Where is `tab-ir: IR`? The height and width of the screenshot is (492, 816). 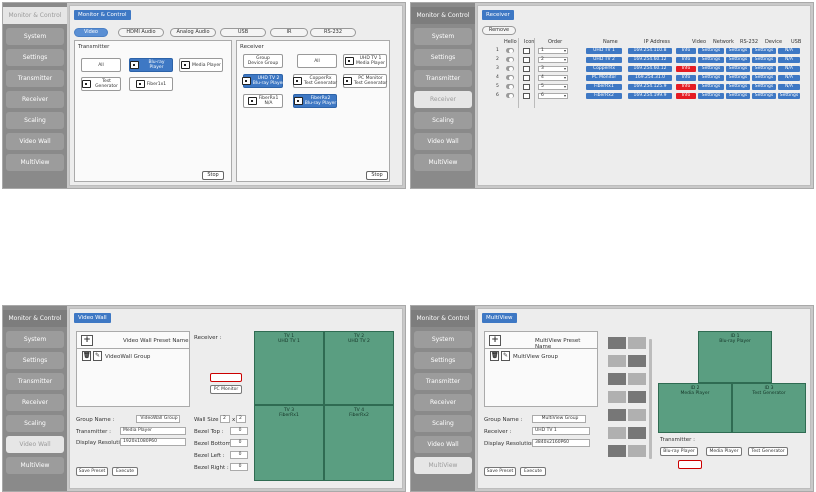 tab-ir: IR is located at coordinates (289, 32).